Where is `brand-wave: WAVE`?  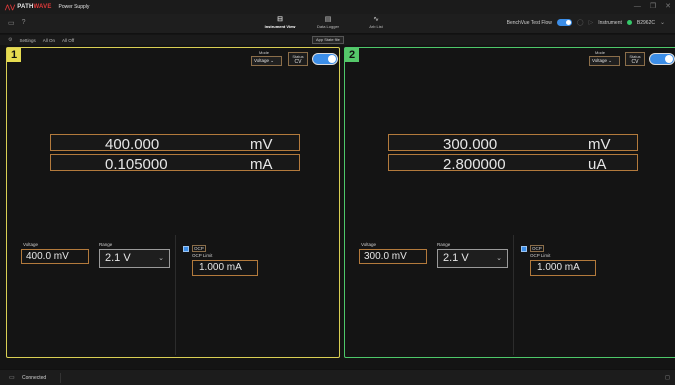 brand-wave: WAVE is located at coordinates (42, 7).